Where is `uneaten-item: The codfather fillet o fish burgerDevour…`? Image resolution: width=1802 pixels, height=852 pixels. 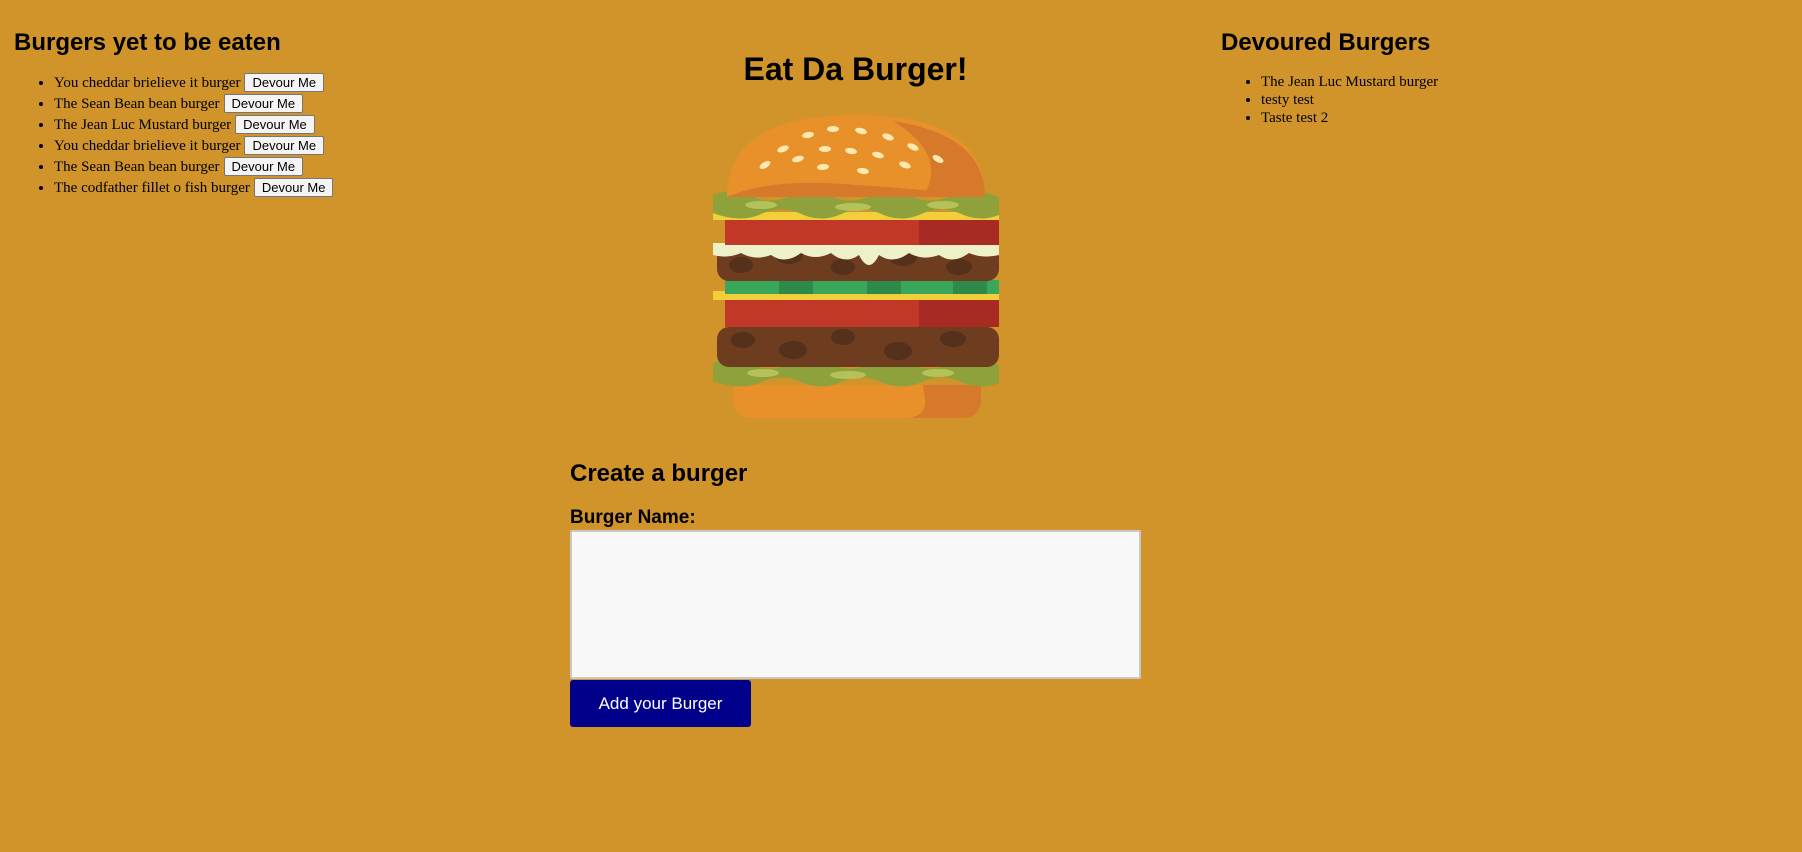
uneaten-item: The codfather fillet o fish burgerDevour… is located at coordinates (294, 188).